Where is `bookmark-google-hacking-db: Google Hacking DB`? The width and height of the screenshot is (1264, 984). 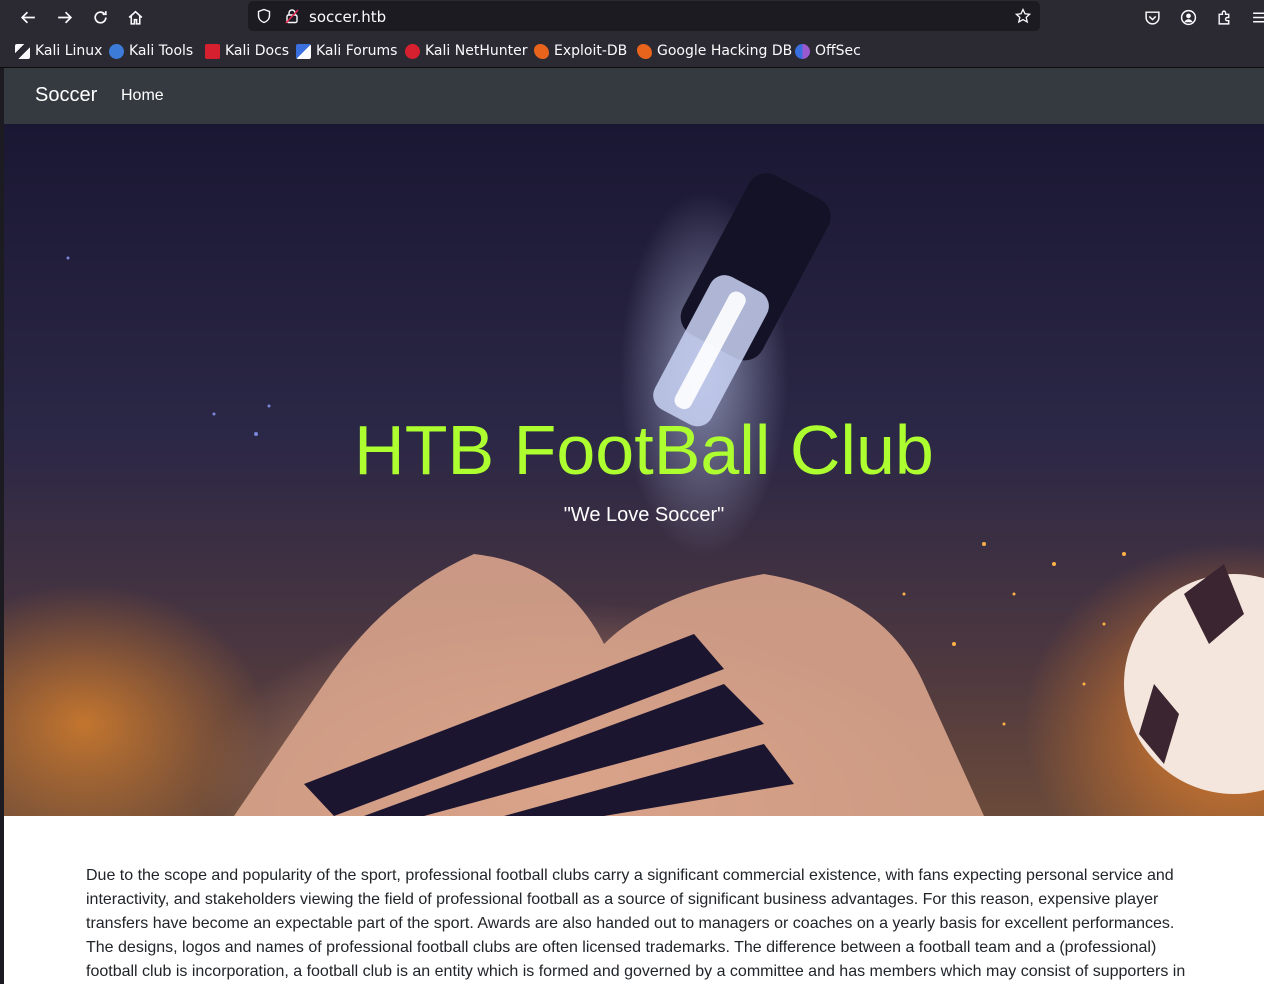
bookmark-google-hacking-db: Google Hacking DB is located at coordinates (714, 51).